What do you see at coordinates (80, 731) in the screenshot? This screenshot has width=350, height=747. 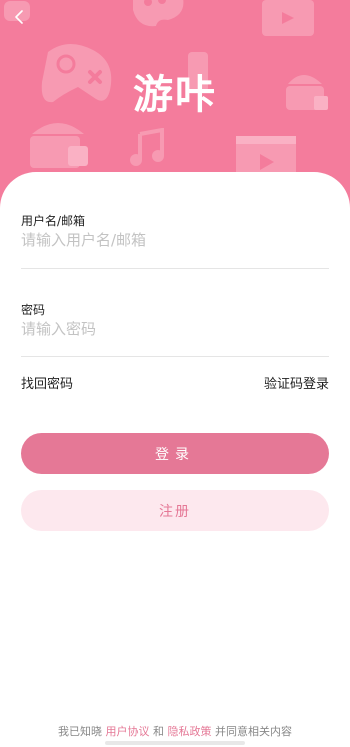 I see `agreement-prefix: 我已知晓` at bounding box center [80, 731].